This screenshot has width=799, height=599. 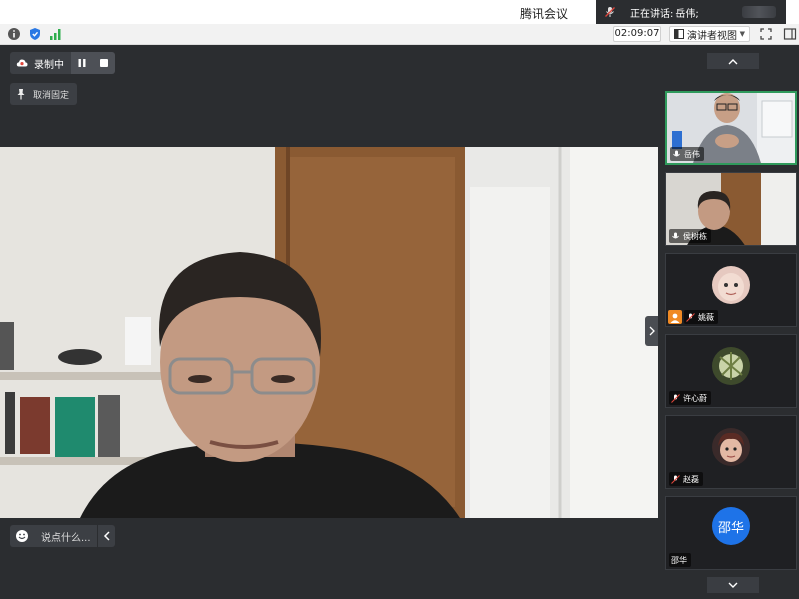 I want to click on unpin-button: 取消固定, so click(x=44, y=94).